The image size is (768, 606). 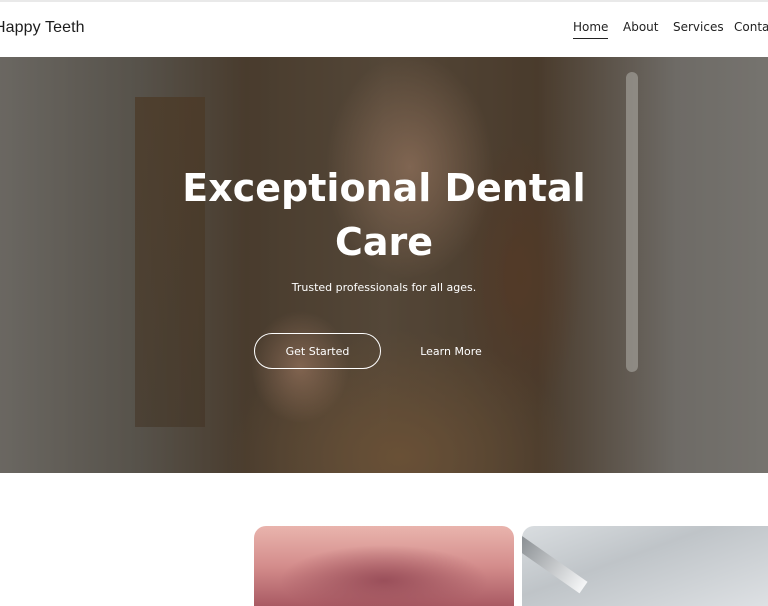 I want to click on nav-link-services: Services, so click(x=698, y=27).